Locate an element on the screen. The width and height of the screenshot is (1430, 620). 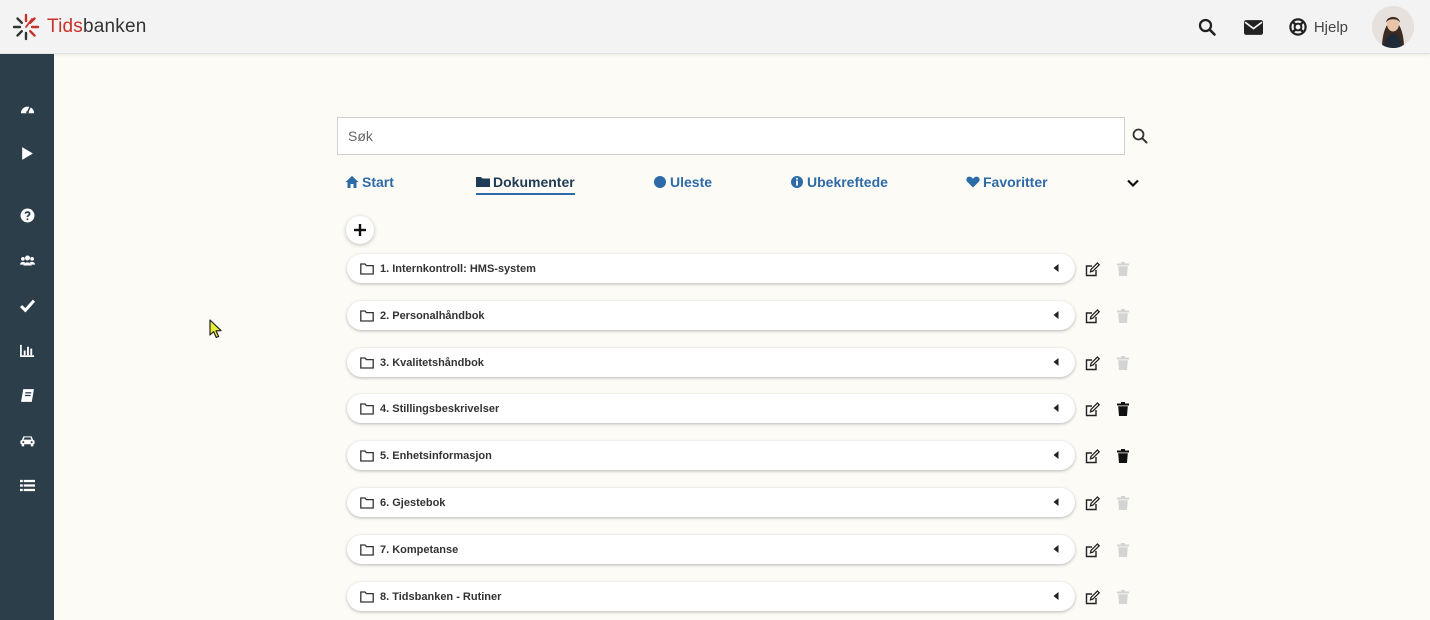
folder-label: 8. Tidsbanken - Rutiner is located at coordinates (441, 596).